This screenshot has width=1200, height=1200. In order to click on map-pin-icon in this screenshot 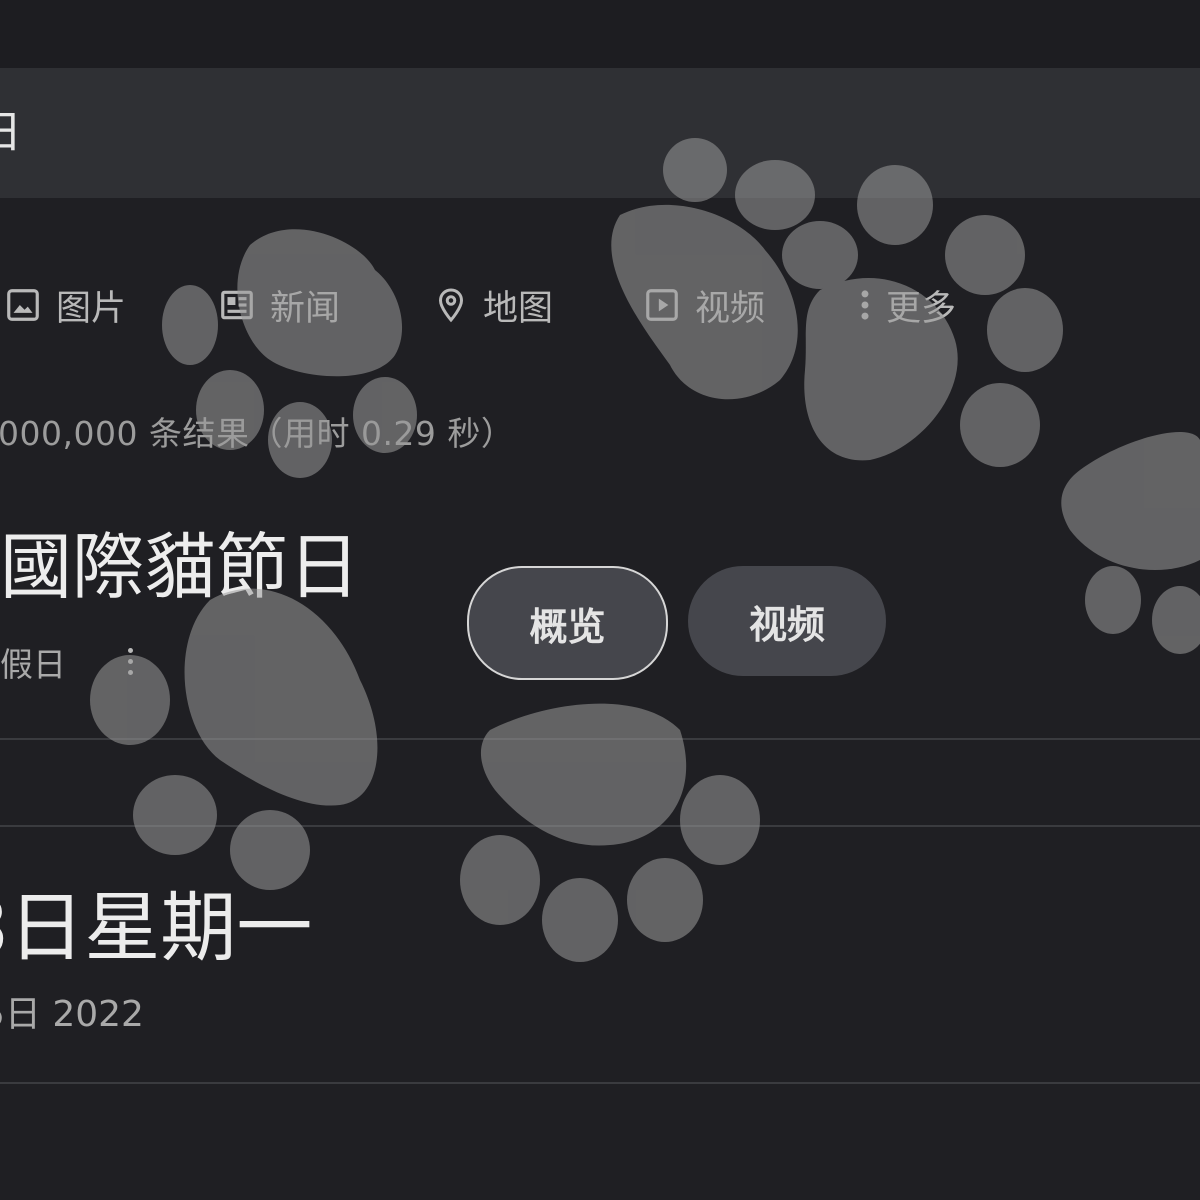, I will do `click(451, 305)`.